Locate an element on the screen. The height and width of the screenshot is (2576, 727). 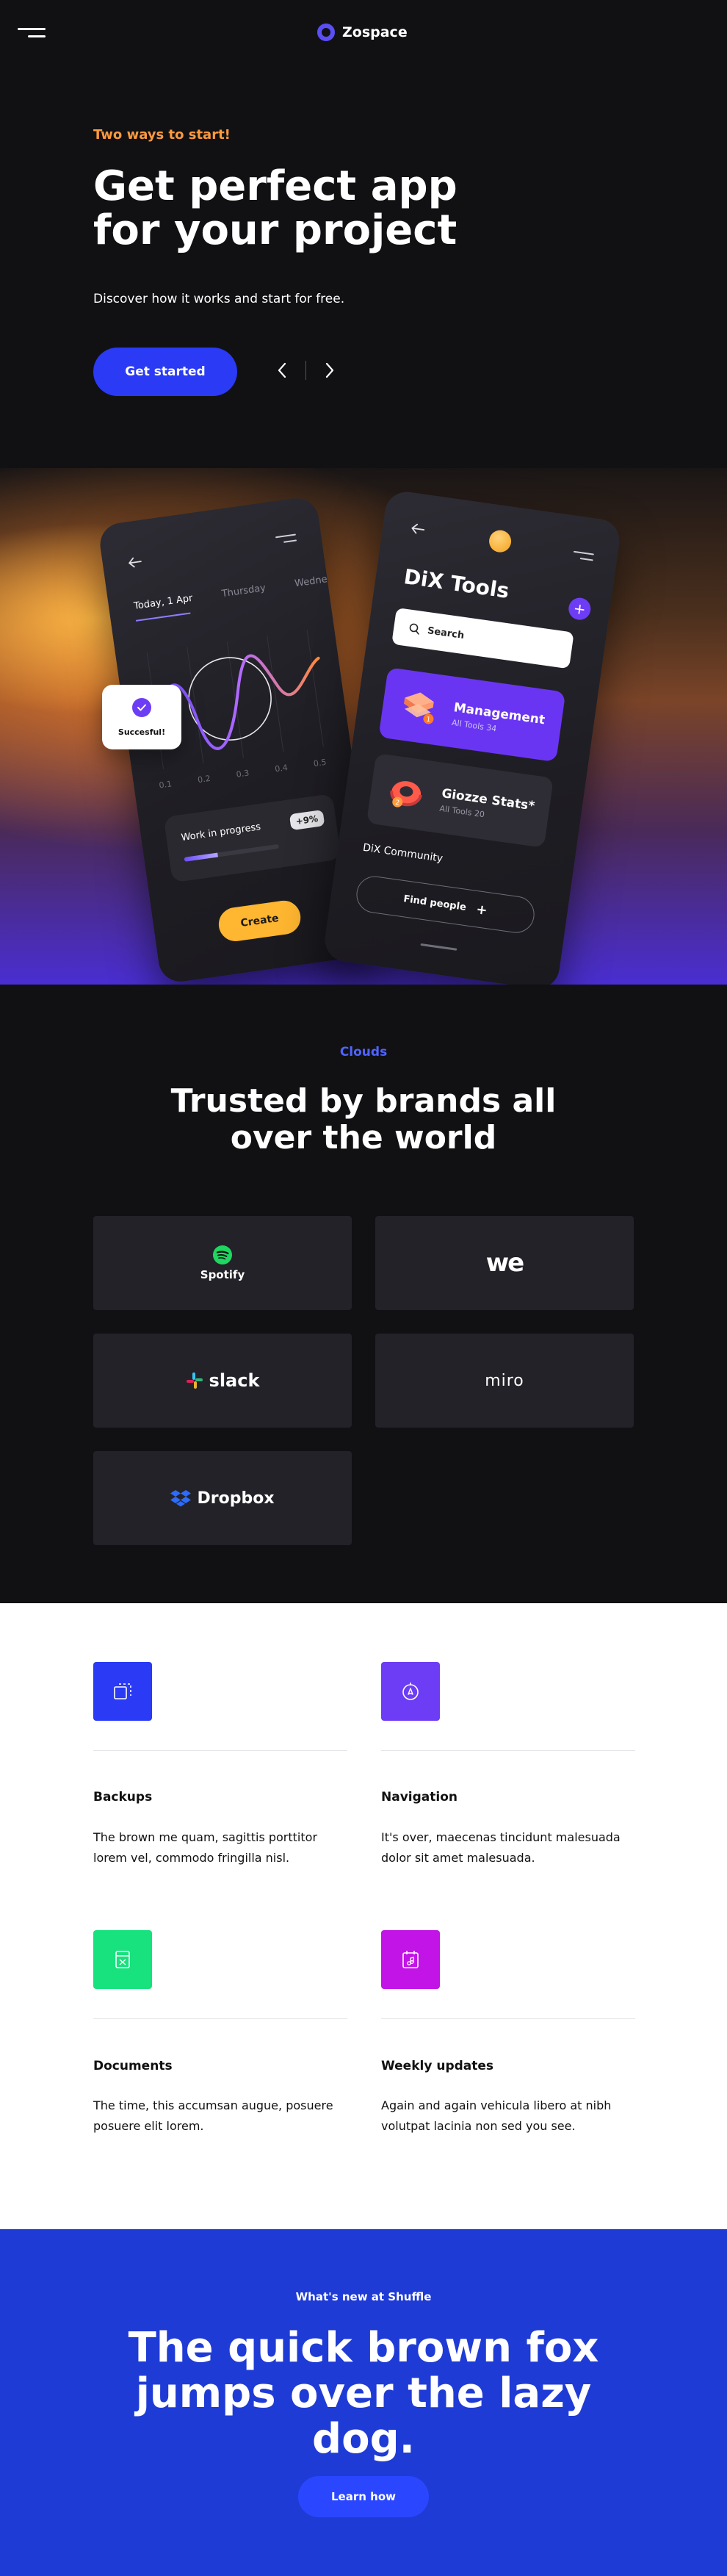
backup-icon is located at coordinates (122, 1691).